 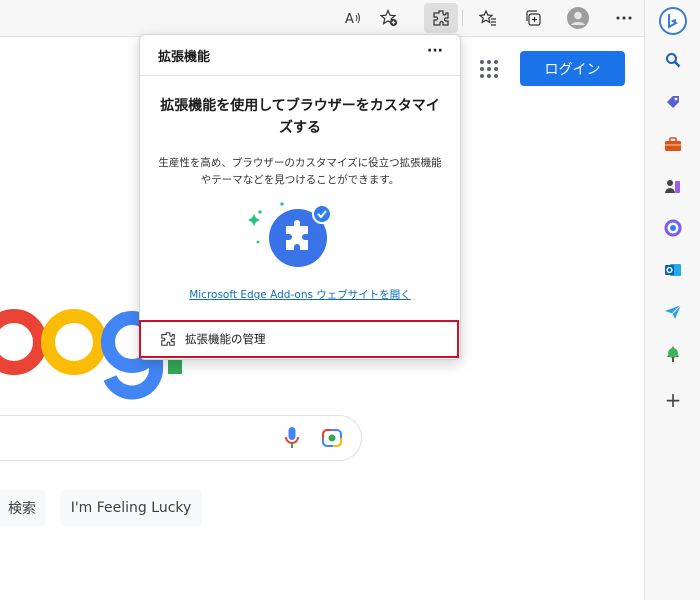 What do you see at coordinates (435, 53) in the screenshot?
I see `popup-more-icon: ···` at bounding box center [435, 53].